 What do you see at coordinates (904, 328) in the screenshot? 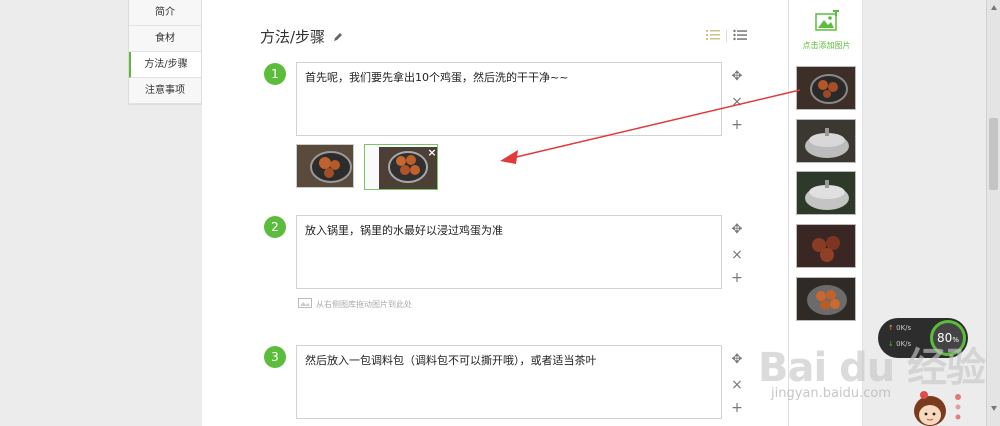
I see `upload-speed-value: 0K/s` at bounding box center [904, 328].